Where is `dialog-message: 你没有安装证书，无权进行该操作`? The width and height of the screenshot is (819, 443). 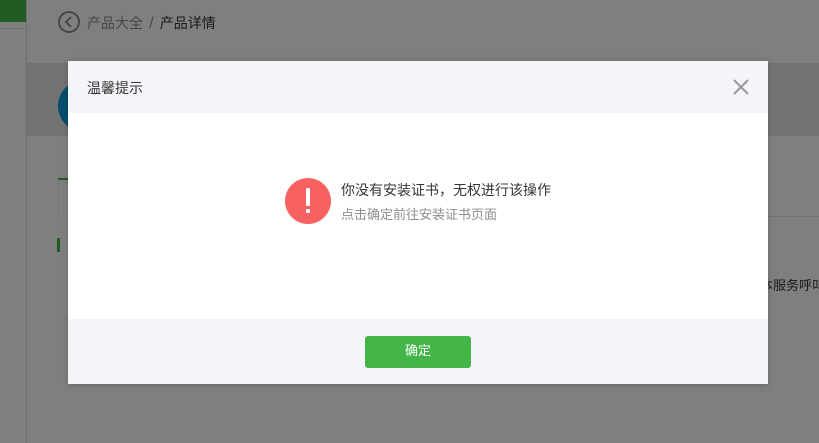
dialog-message: 你没有安装证书，无权进行该操作 is located at coordinates (446, 191).